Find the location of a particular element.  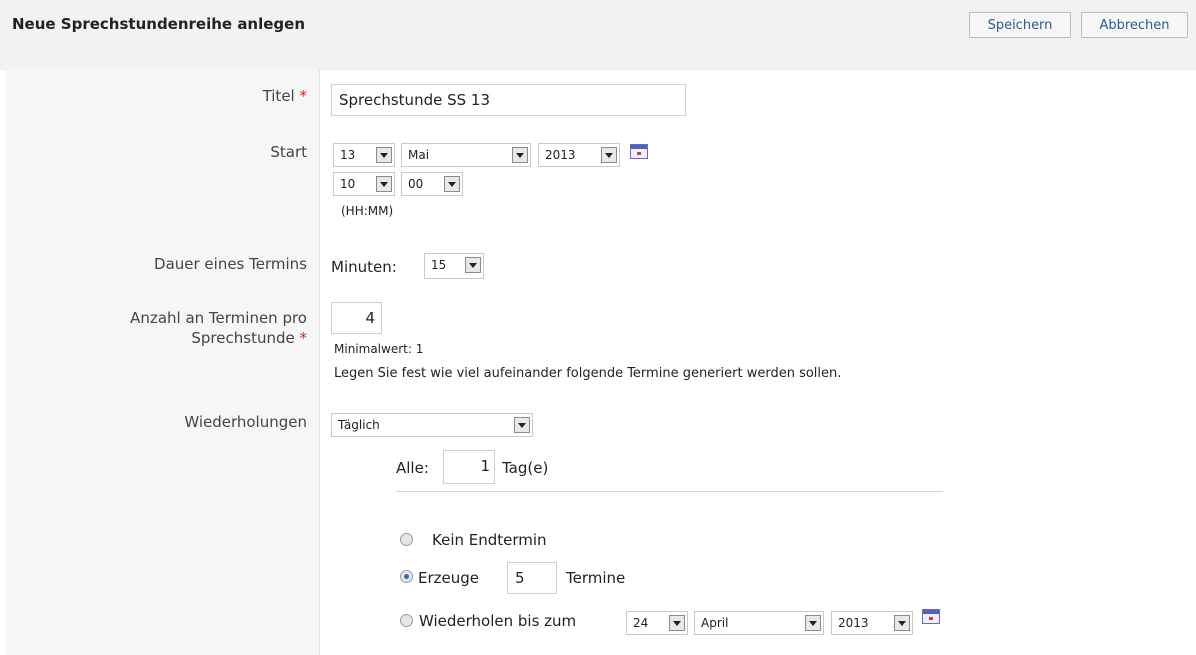

until-month-select: April is located at coordinates (759, 623).